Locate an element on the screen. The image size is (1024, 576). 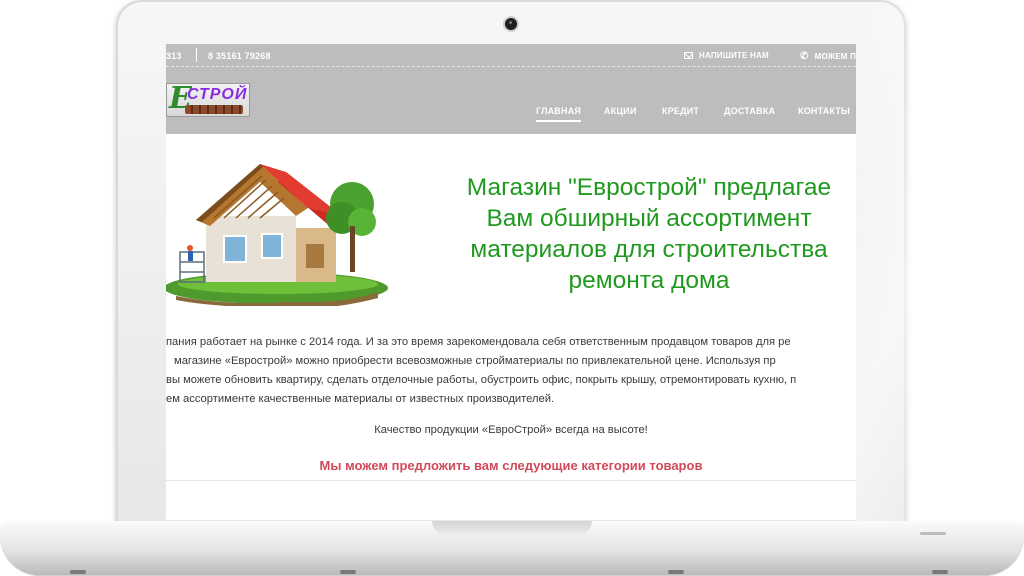
categories-divider is located at coordinates (511, 480).